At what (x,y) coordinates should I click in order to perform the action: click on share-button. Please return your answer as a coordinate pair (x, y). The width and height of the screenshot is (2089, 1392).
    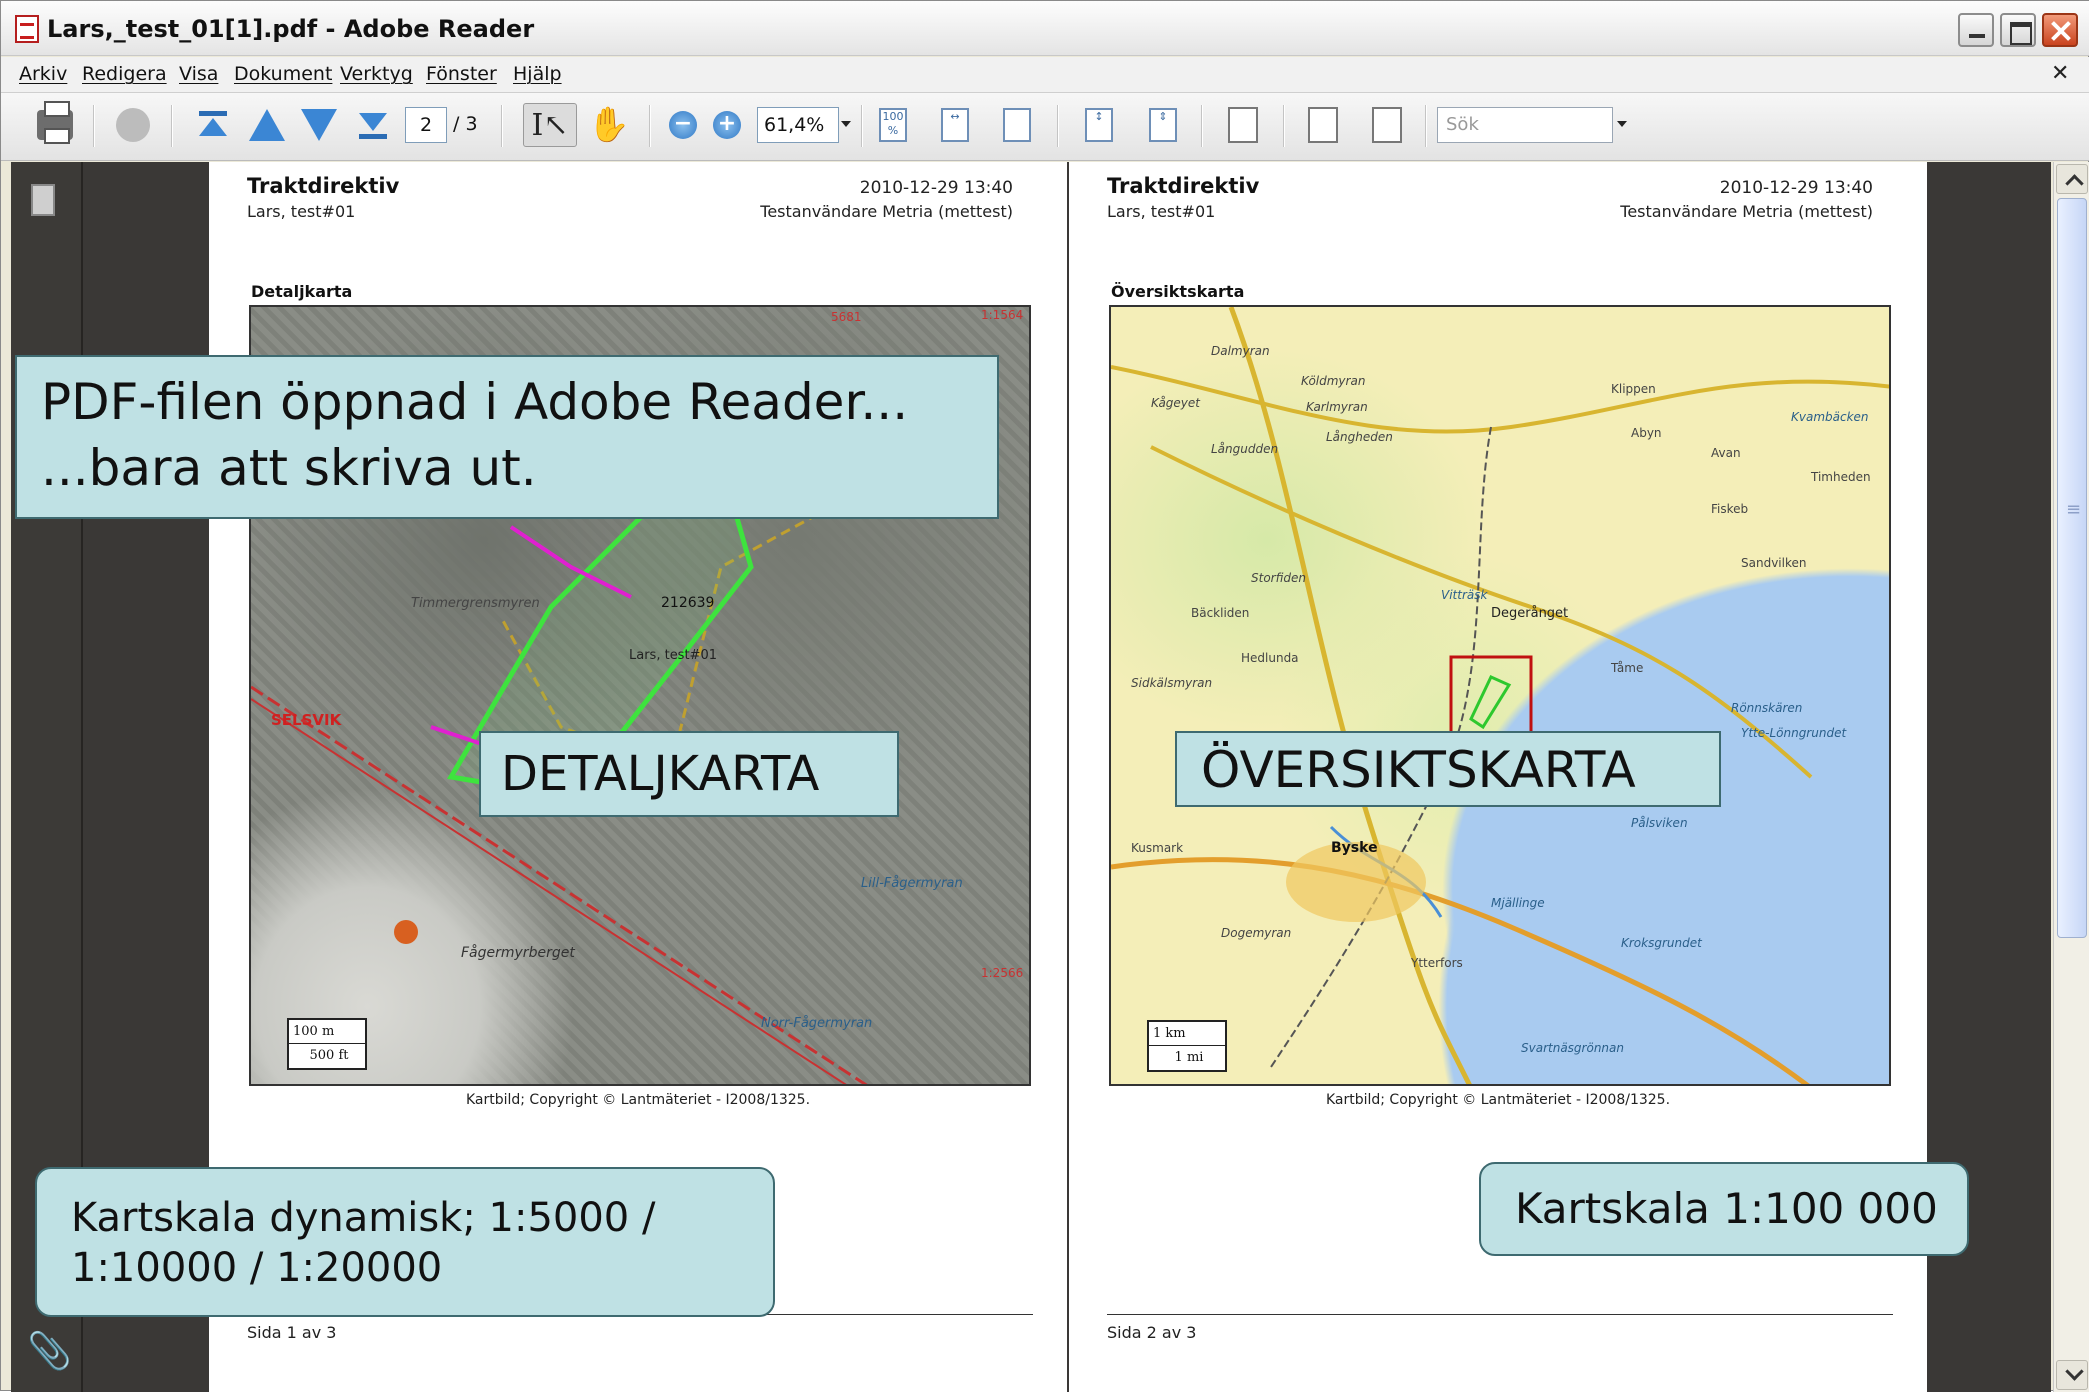
    Looking at the image, I should click on (133, 125).